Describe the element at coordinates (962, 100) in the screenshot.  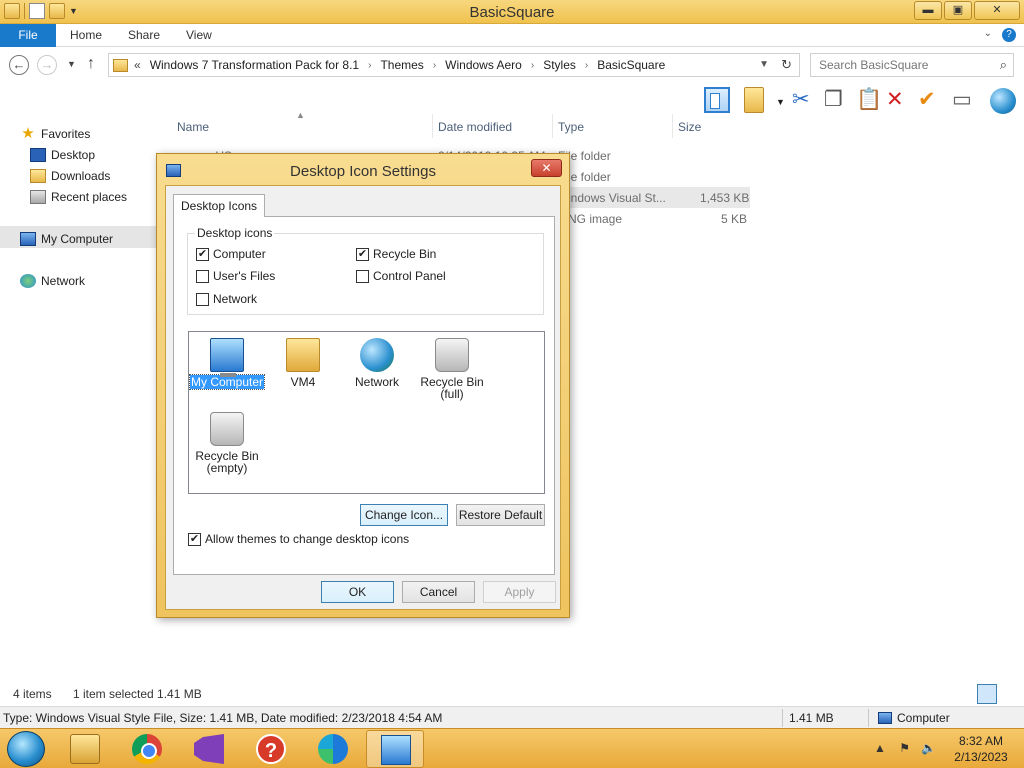
I see `rename-icon: ▭` at that location.